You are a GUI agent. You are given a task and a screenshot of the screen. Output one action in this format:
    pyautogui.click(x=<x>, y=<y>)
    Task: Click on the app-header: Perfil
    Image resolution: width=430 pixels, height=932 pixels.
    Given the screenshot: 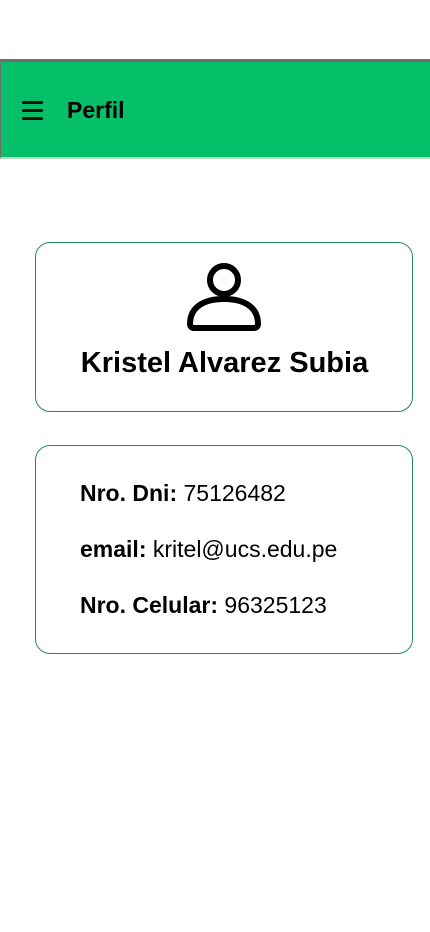 What is the action you would take?
    pyautogui.click(x=215, y=109)
    